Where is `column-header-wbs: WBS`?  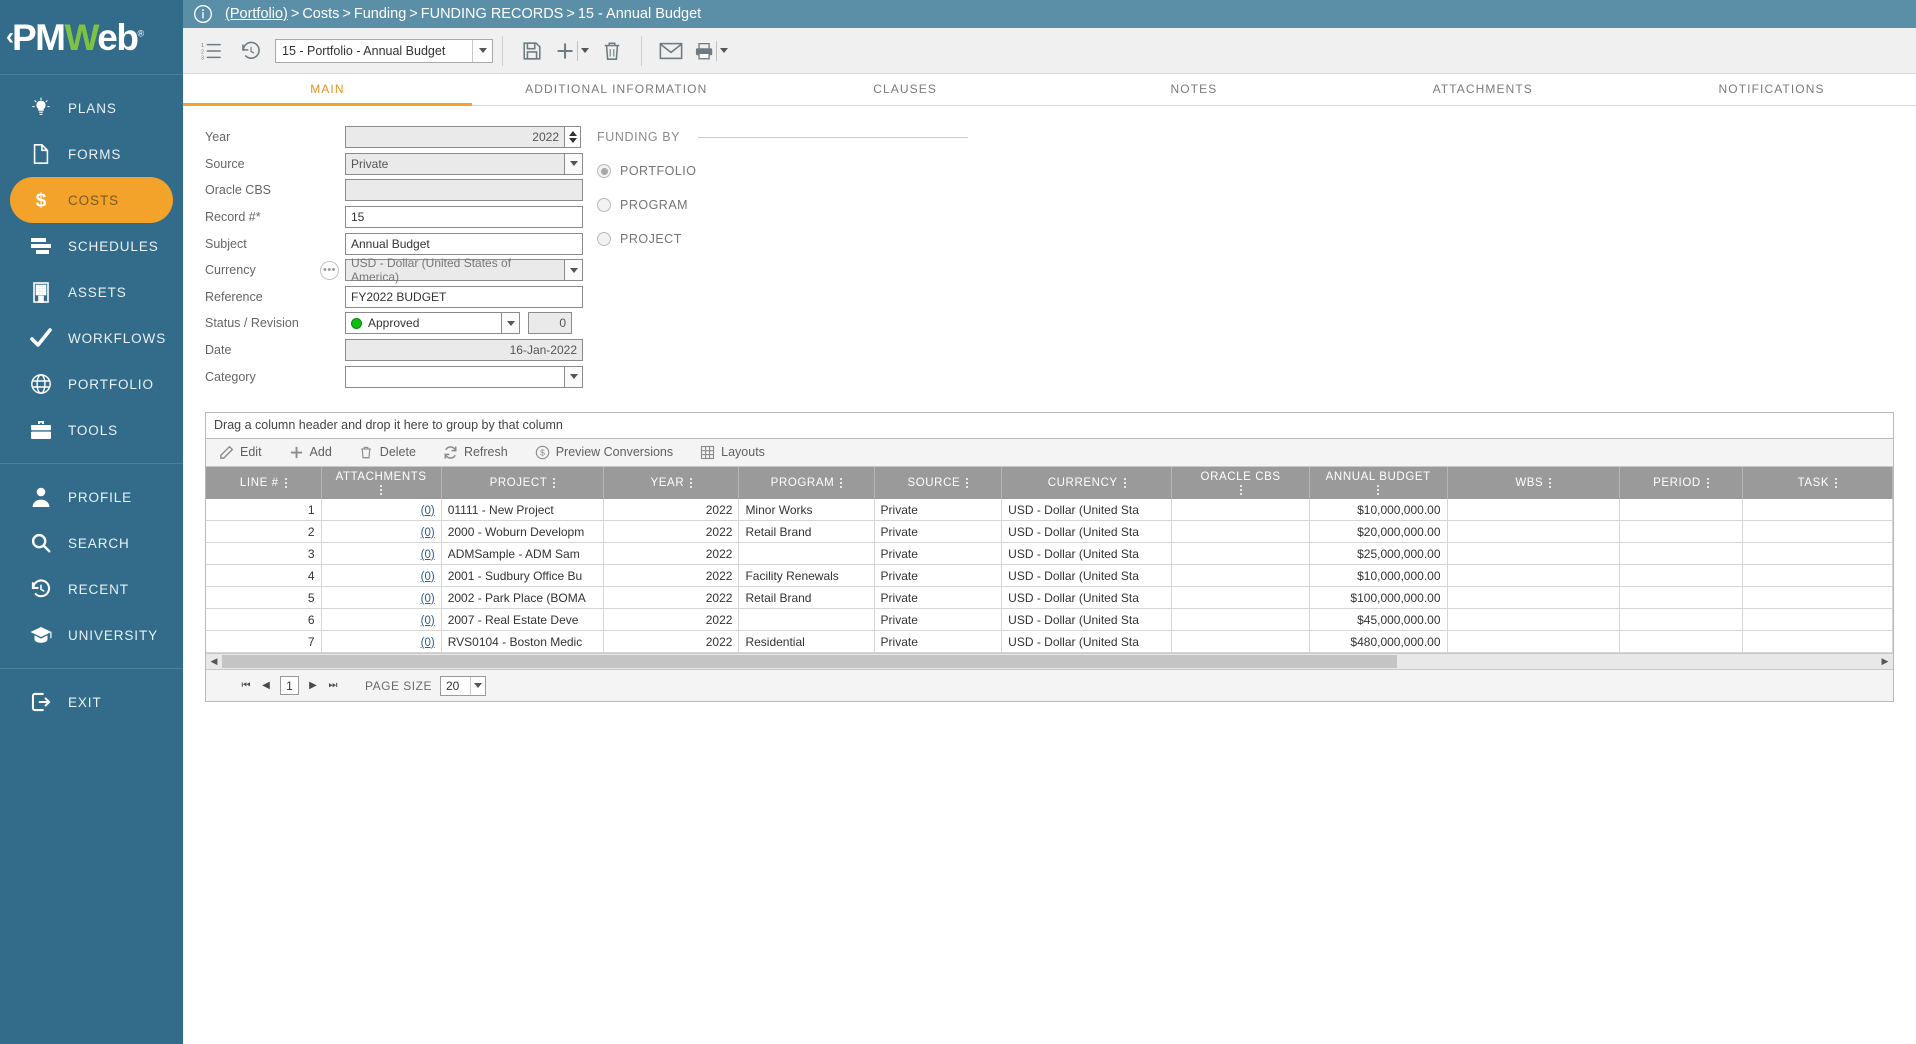 column-header-wbs: WBS is located at coordinates (1534, 482).